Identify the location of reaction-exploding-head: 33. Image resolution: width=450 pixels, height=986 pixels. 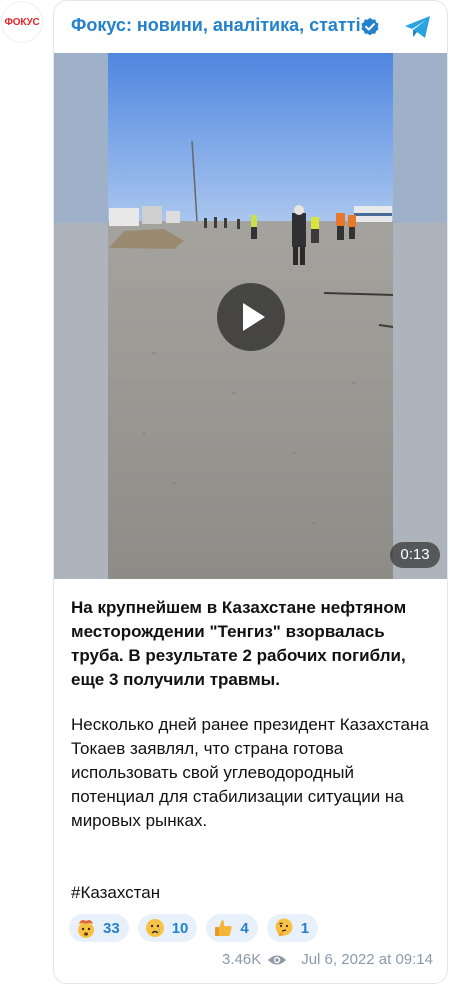
(99, 928).